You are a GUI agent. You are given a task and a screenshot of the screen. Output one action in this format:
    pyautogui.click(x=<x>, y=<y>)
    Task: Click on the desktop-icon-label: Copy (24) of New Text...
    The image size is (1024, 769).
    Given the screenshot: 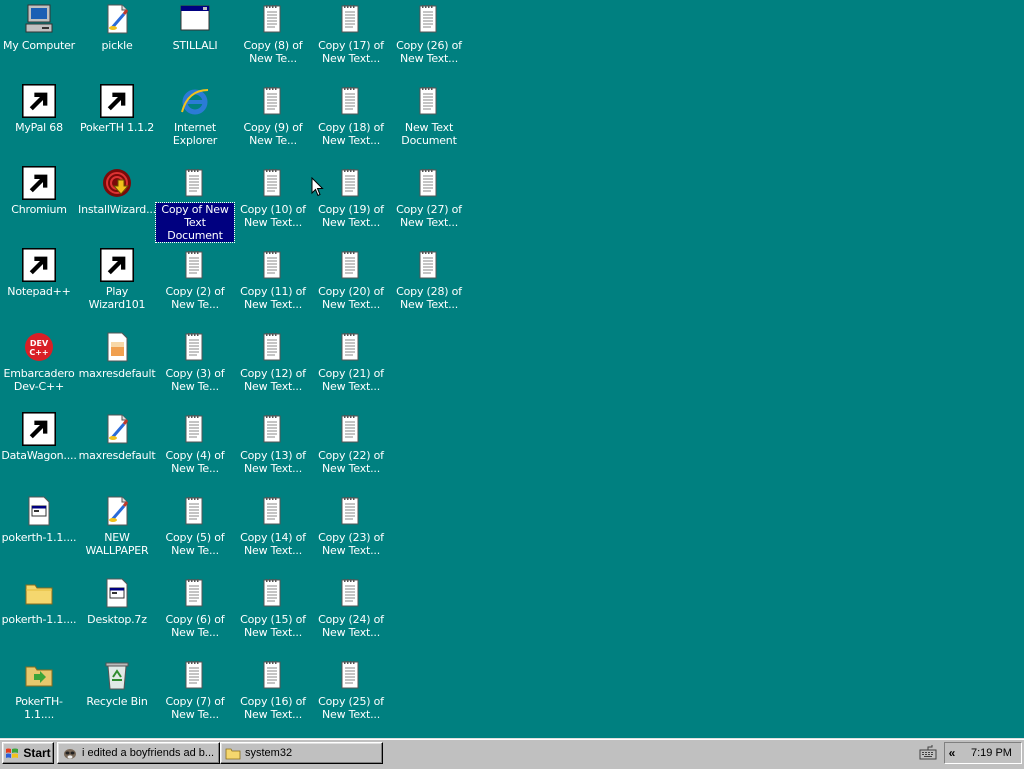 What is the action you would take?
    pyautogui.click(x=351, y=626)
    